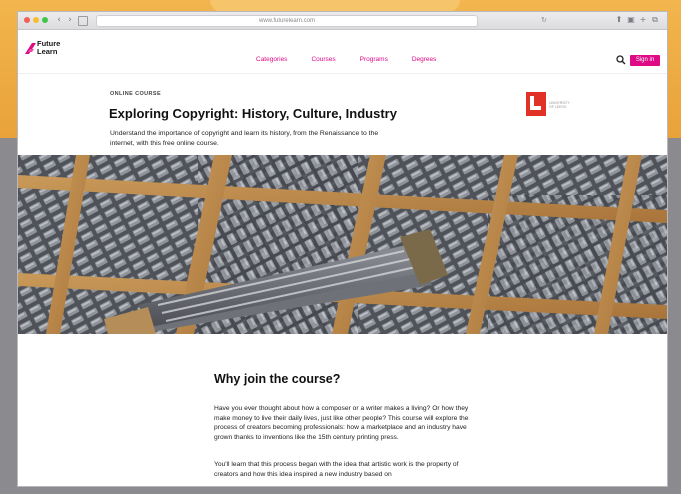  What do you see at coordinates (27, 20) in the screenshot?
I see `close-window-button` at bounding box center [27, 20].